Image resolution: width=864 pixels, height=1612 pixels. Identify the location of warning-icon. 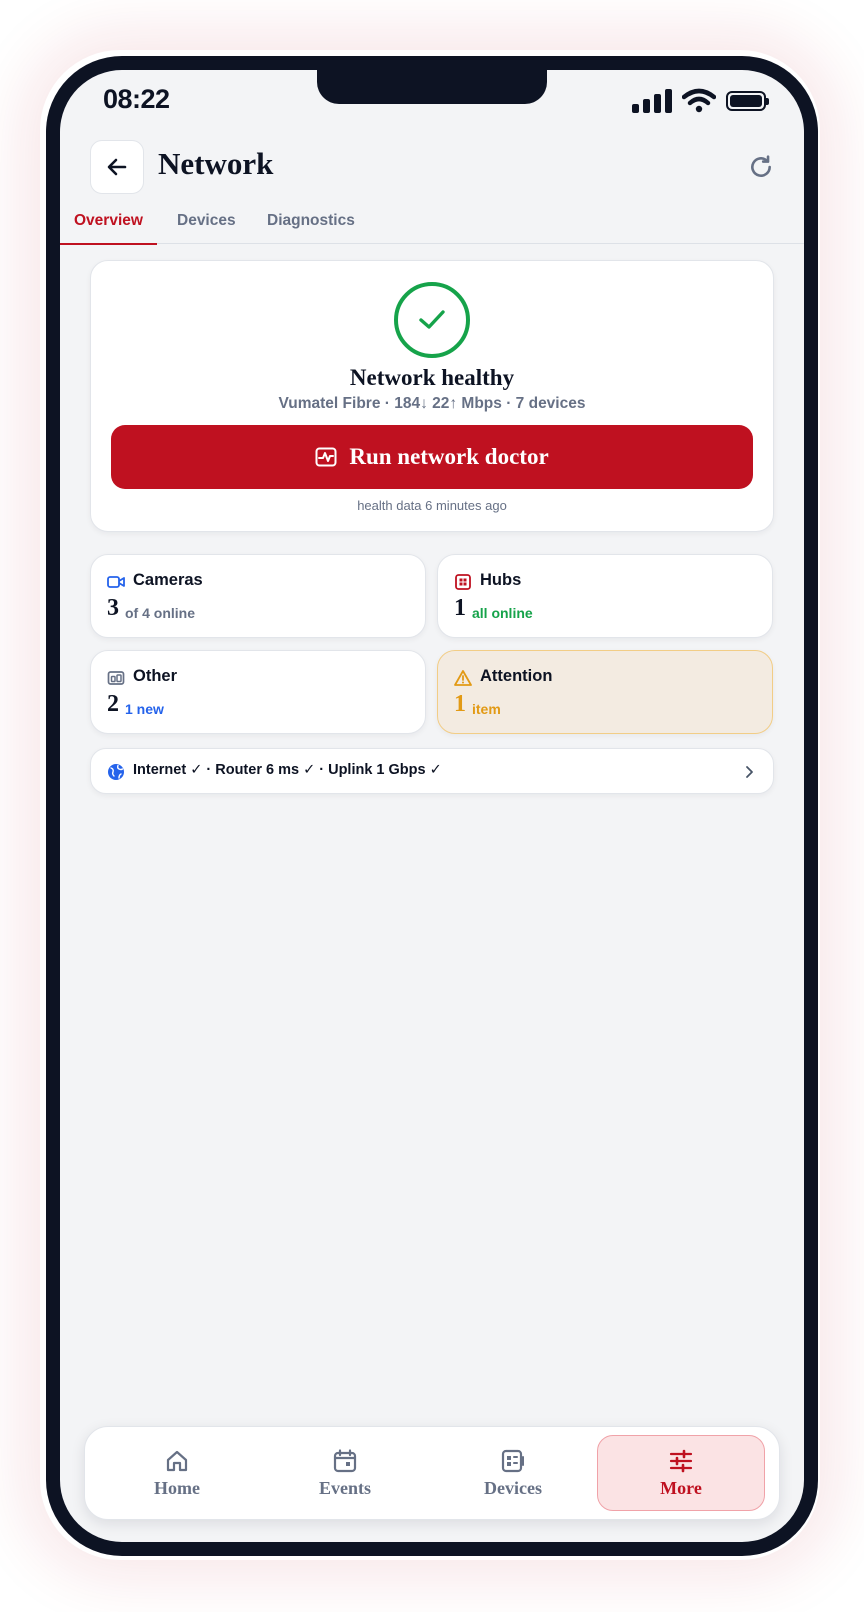
(463, 678).